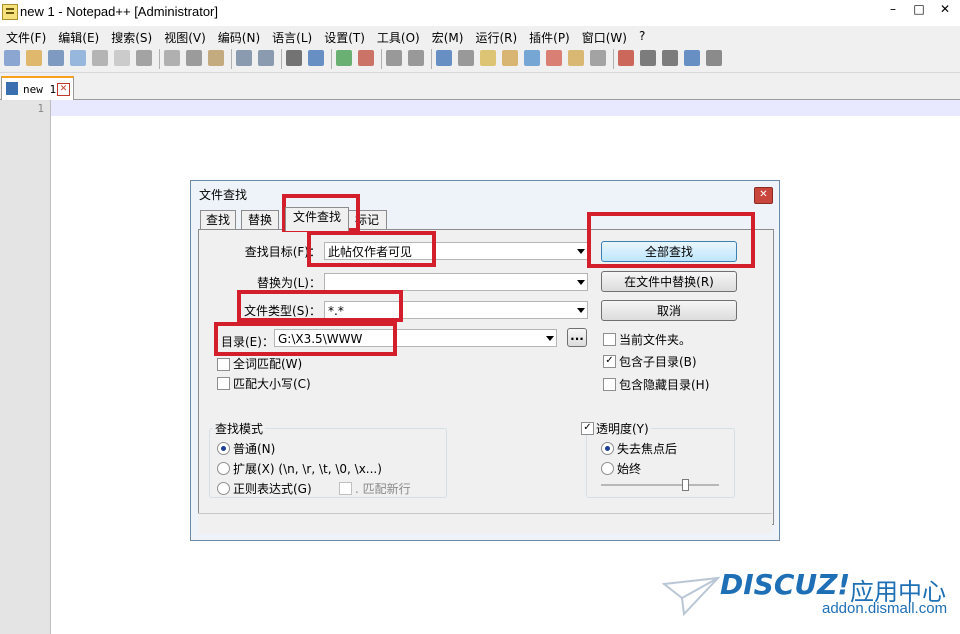 This screenshot has width=960, height=634. Describe the element at coordinates (239, 36) in the screenshot. I see `menu-encoding: 编码(N)` at that location.